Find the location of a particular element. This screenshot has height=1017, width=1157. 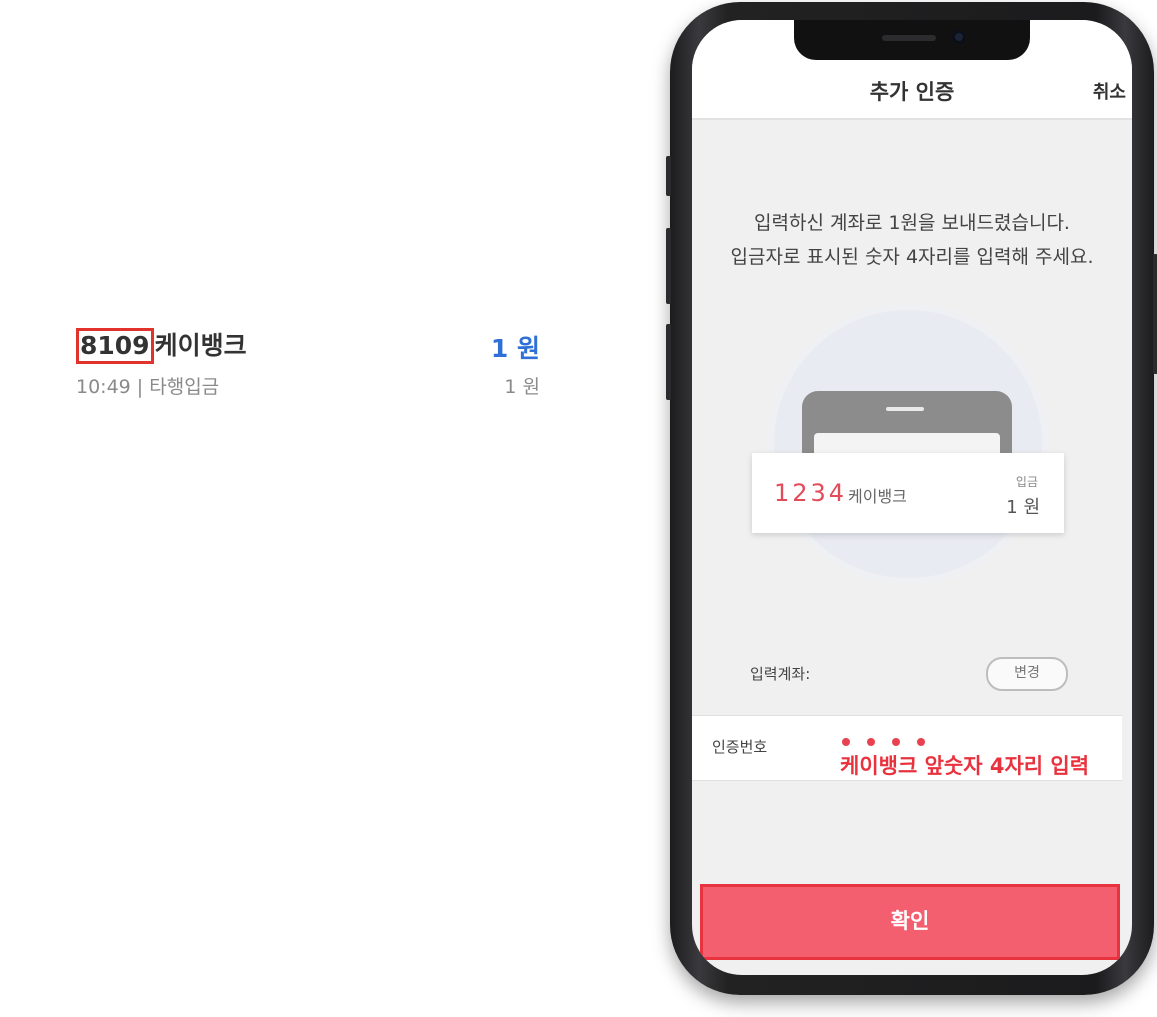

transaction-meta: 10:49 | 타행입금 is located at coordinates (148, 387).